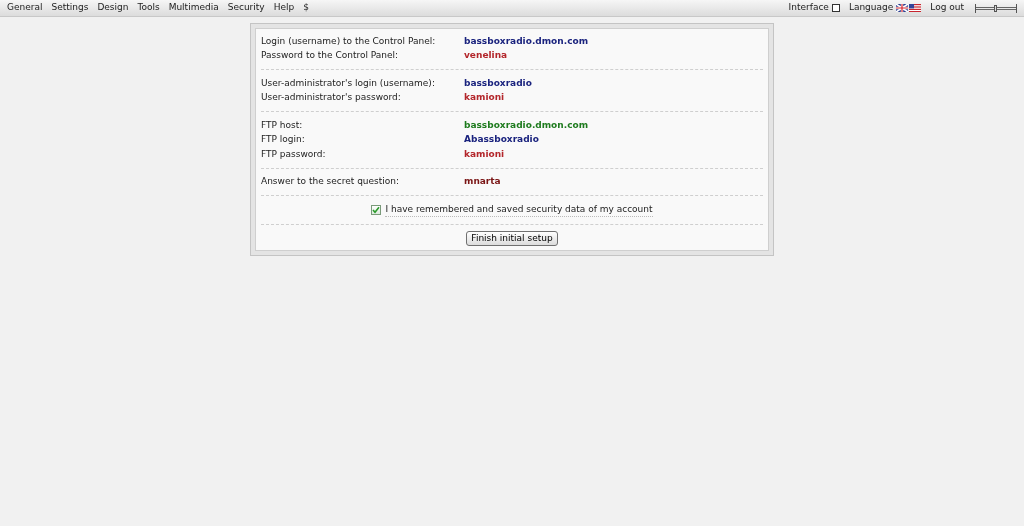  Describe the element at coordinates (294, 154) in the screenshot. I see `field-label: FTP password:` at that location.